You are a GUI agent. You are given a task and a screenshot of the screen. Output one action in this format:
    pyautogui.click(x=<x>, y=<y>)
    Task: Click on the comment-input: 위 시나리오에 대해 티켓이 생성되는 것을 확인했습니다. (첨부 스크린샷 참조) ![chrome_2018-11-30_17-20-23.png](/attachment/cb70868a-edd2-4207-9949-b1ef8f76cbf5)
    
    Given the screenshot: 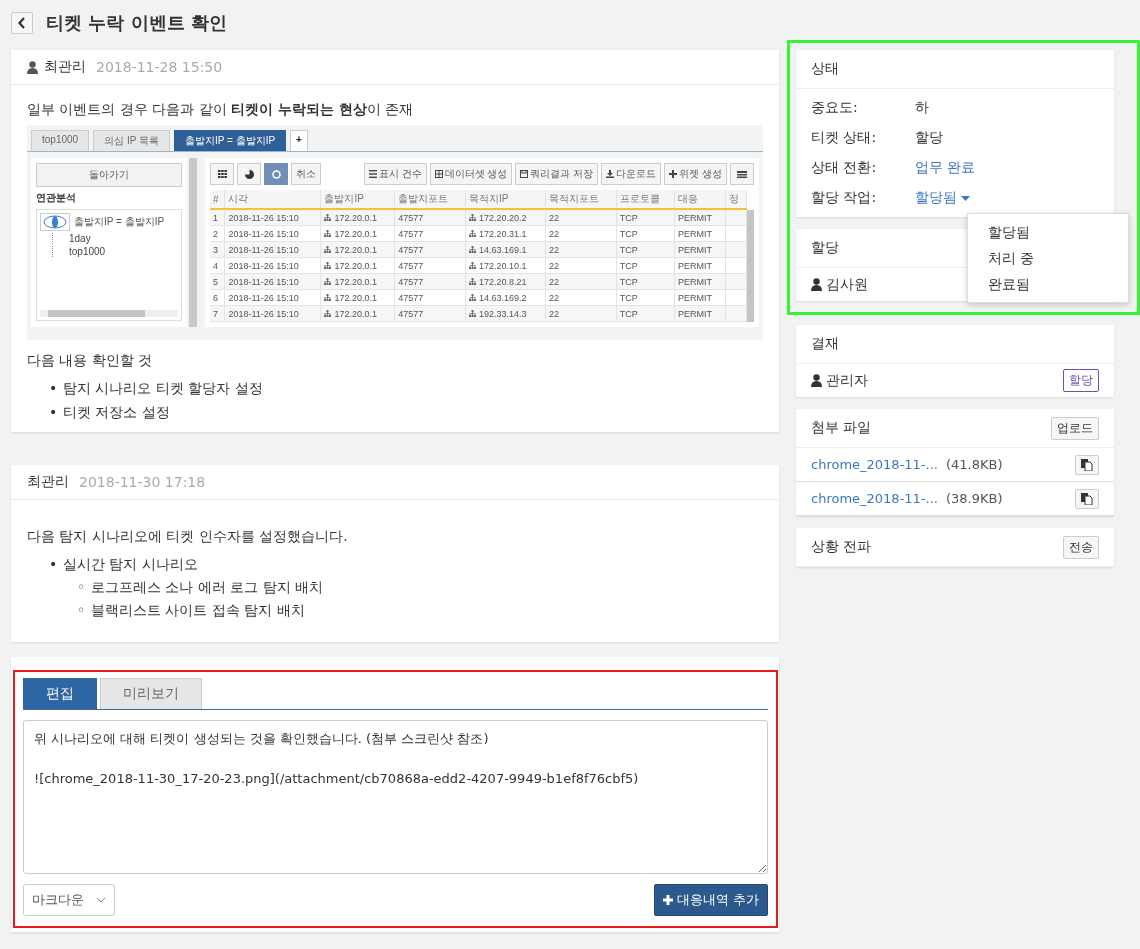 What is the action you would take?
    pyautogui.click(x=395, y=797)
    